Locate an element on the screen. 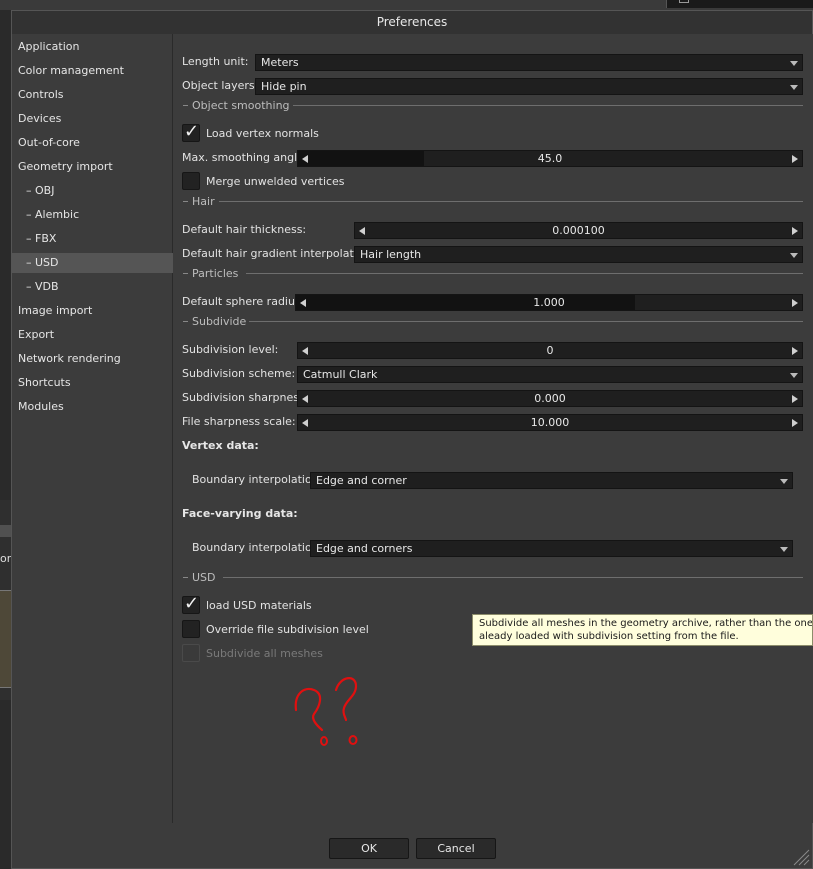  load-usd-materials-label: load USD materials is located at coordinates (259, 605).